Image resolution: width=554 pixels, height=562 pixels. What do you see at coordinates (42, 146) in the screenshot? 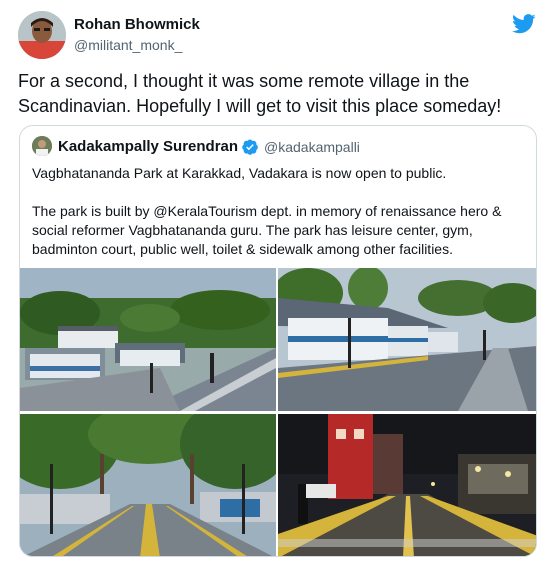
I see `quoted-avatar` at bounding box center [42, 146].